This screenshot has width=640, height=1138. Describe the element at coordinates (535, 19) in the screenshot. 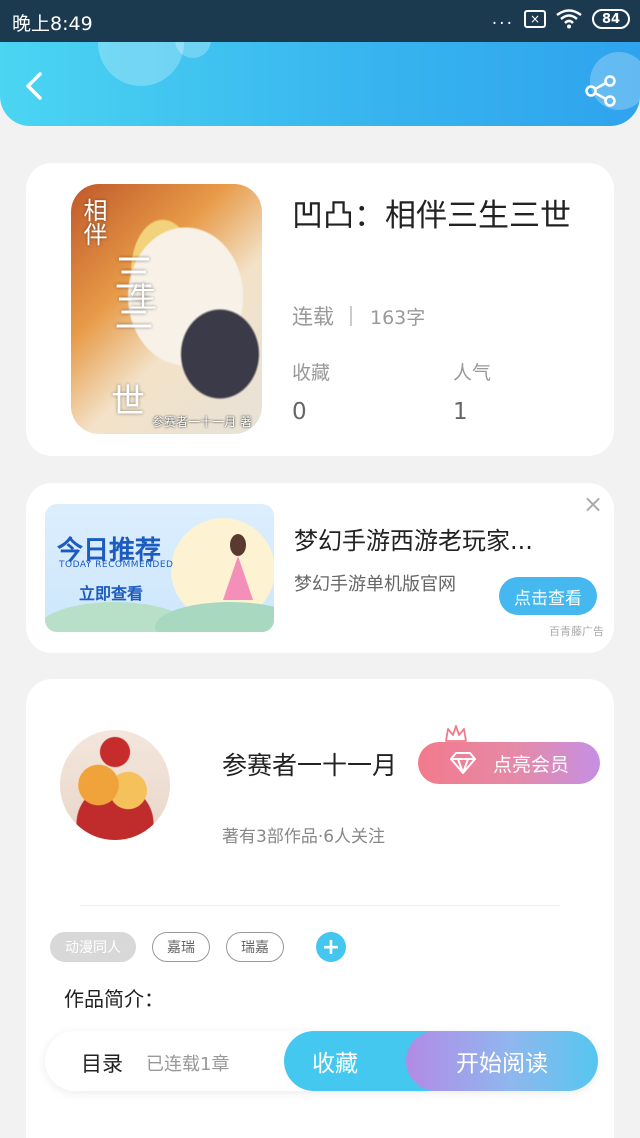

I see `no-sim-icon: ×` at that location.